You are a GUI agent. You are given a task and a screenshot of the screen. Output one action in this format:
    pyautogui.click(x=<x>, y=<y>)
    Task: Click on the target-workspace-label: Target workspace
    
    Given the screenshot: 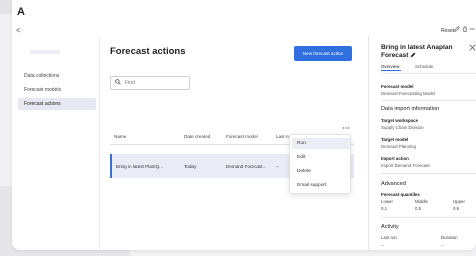 What is the action you would take?
    pyautogui.click(x=400, y=120)
    